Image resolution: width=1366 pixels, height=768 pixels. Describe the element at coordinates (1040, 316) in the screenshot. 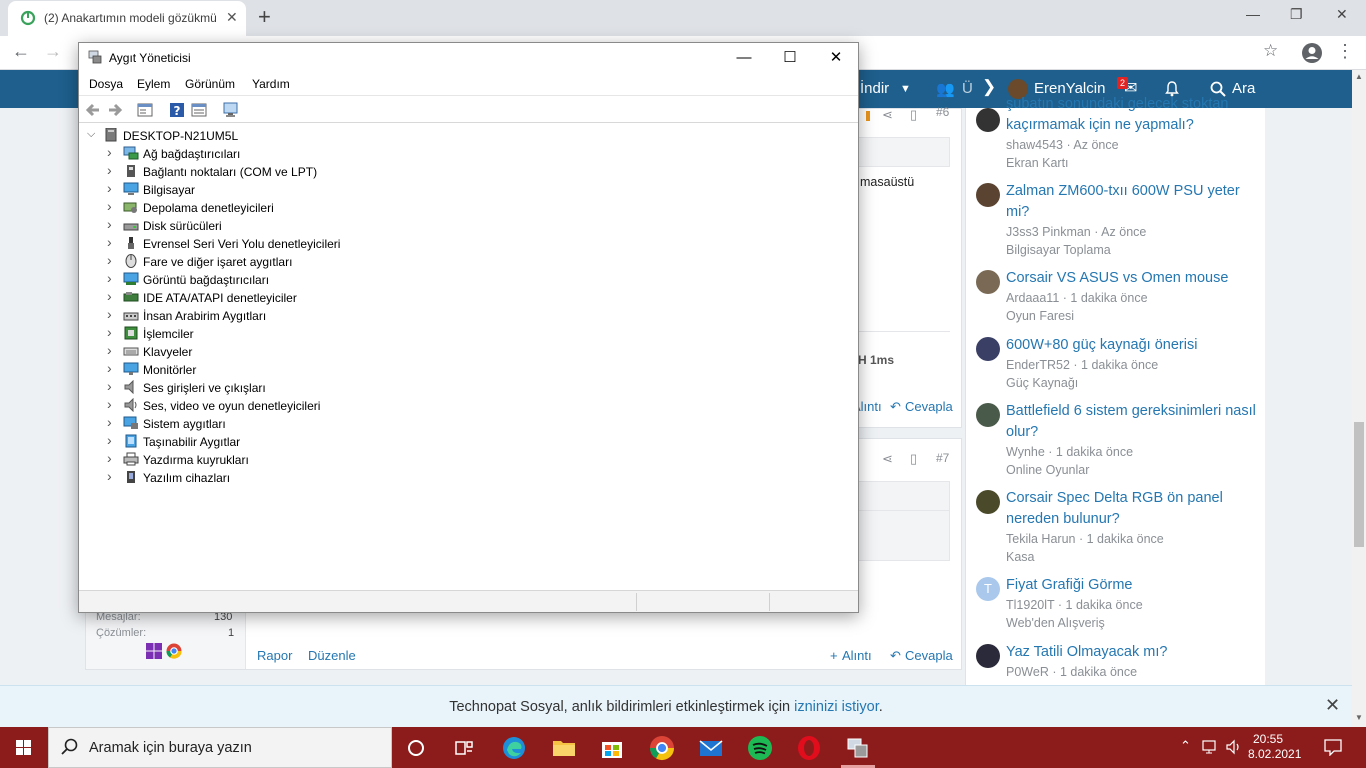

I see `thread-forum: Oyun Faresi` at that location.